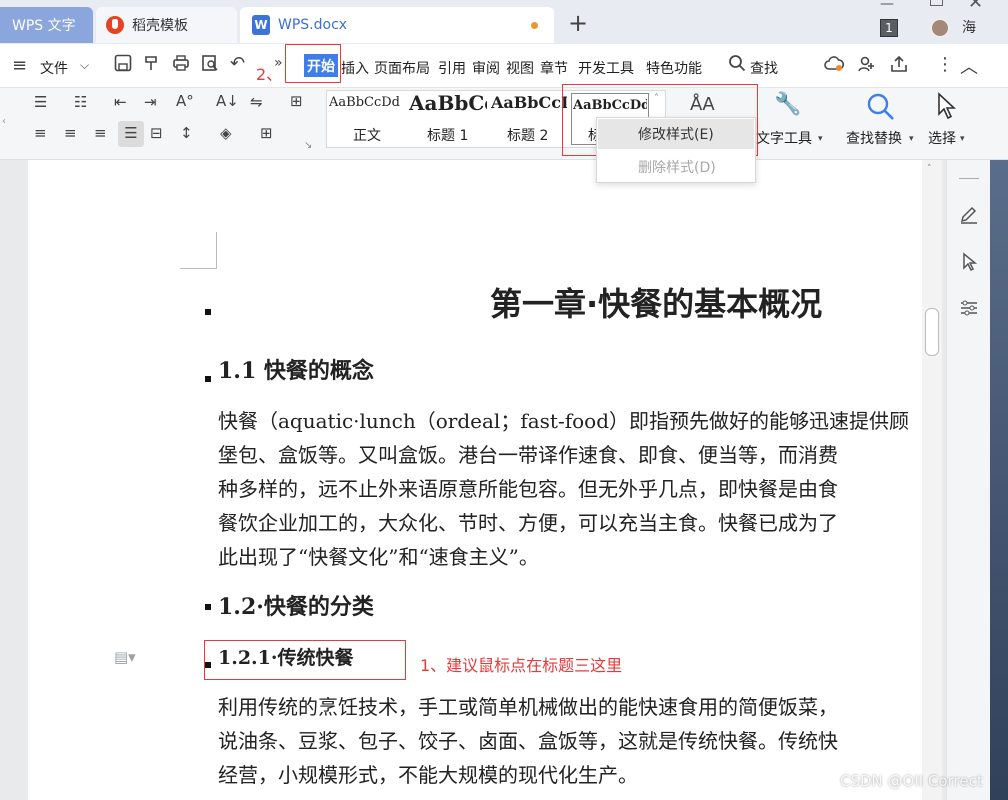  What do you see at coordinates (936, 3) in the screenshot?
I see `maximize-icon` at bounding box center [936, 3].